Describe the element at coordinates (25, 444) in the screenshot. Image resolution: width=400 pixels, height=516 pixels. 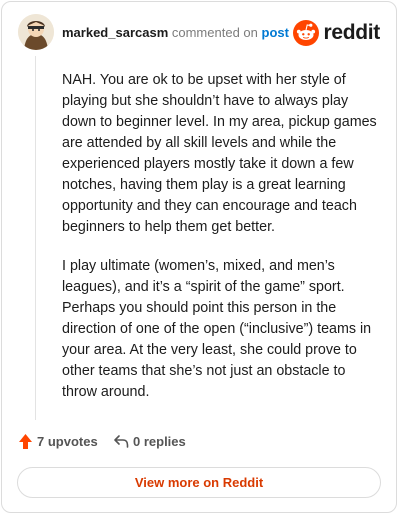
I see `upvote-arrow-icon` at that location.